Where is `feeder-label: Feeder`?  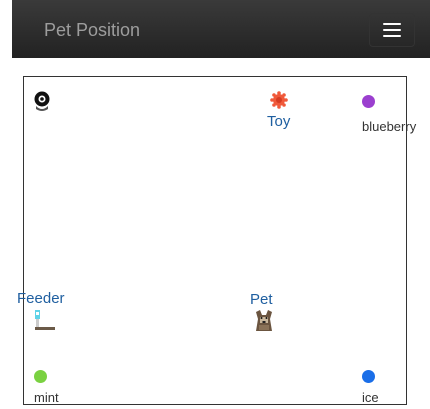 feeder-label: Feeder is located at coordinates (41, 298).